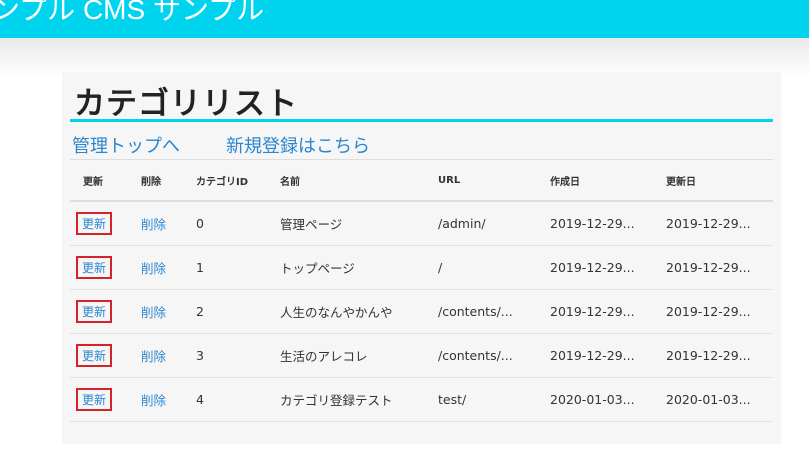  I want to click on category-id: 4, so click(238, 399).